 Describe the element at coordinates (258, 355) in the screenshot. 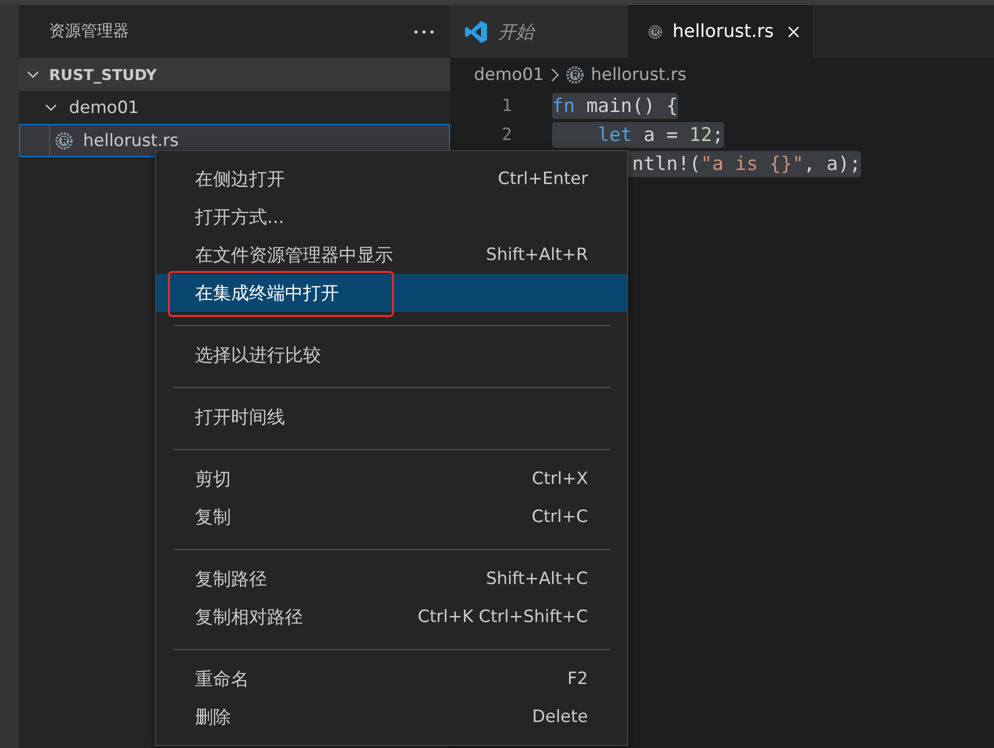

I see `menu-item-label: 选择以进行比较` at that location.